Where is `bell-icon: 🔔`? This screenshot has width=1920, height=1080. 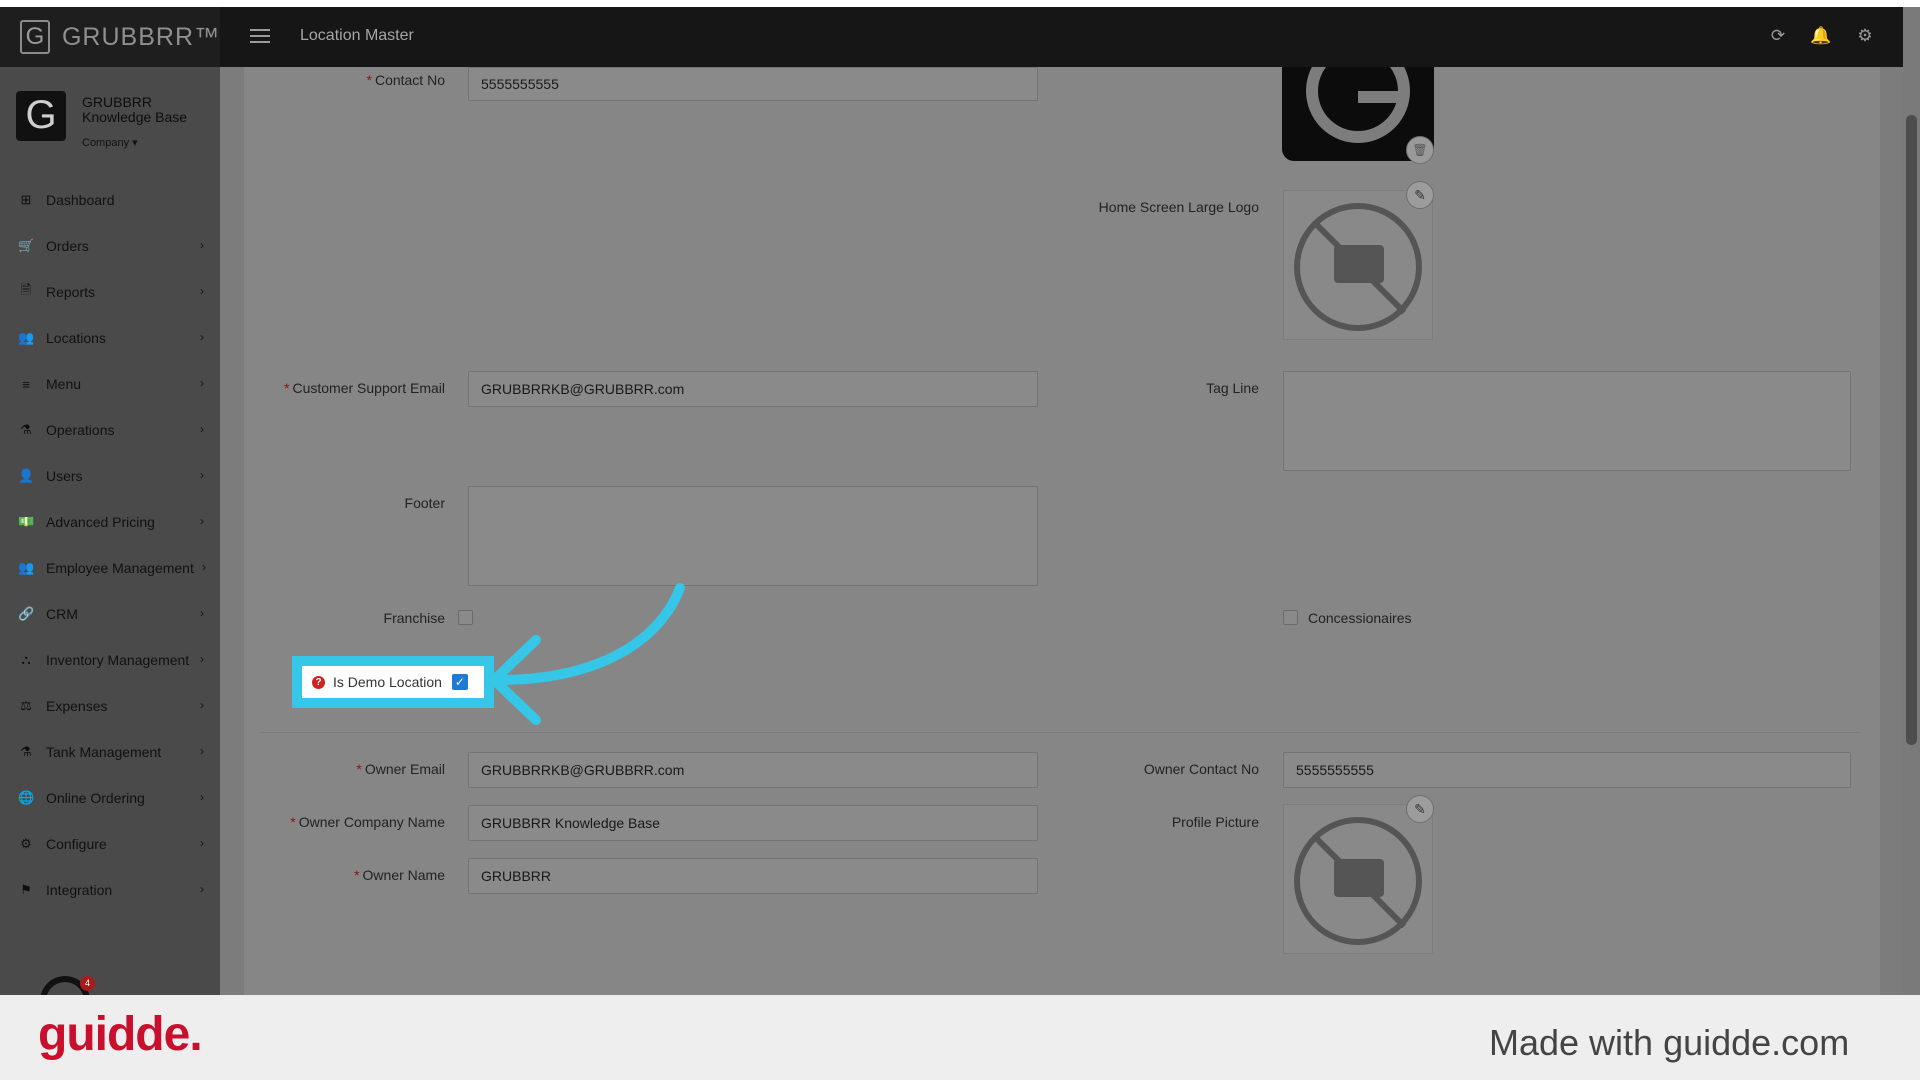 bell-icon: 🔔 is located at coordinates (1821, 36).